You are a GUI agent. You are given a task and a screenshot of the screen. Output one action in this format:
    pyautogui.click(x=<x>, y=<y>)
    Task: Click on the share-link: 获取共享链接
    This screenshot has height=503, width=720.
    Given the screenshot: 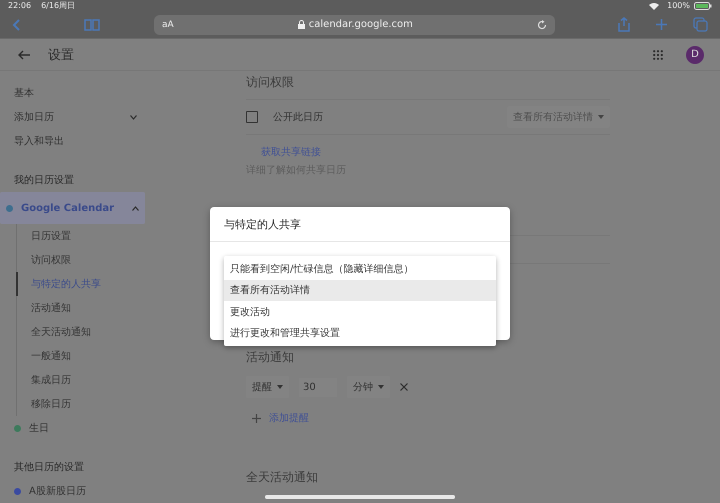 What is the action you would take?
    pyautogui.click(x=435, y=153)
    